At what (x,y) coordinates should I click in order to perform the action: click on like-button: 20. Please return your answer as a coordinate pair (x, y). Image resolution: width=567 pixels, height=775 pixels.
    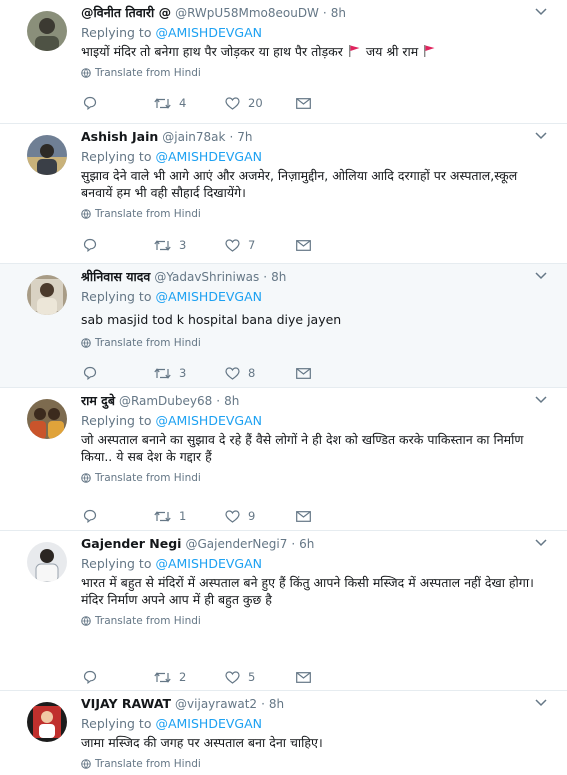
    Looking at the image, I should click on (260, 103).